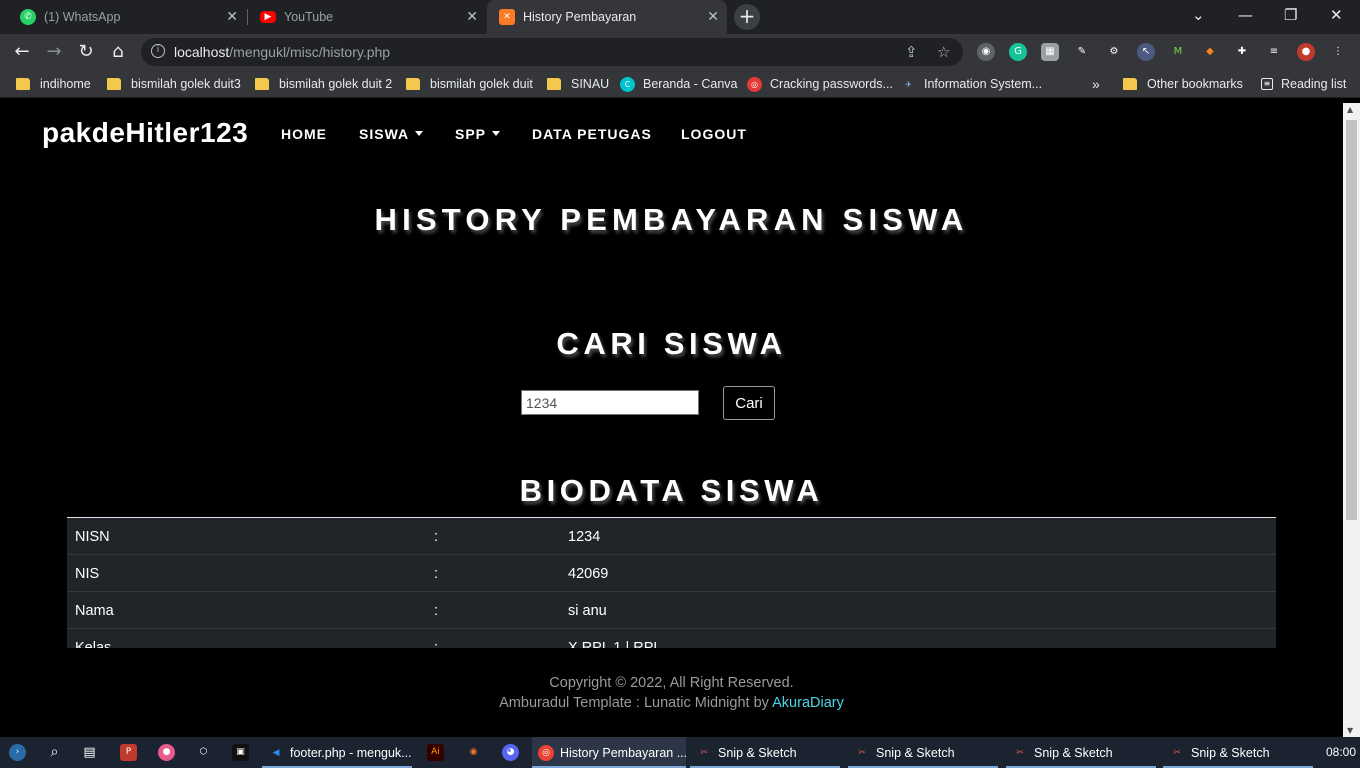 The width and height of the screenshot is (1360, 768). Describe the element at coordinates (1350, 109) in the screenshot. I see `scroll-up-icon: ▲` at that location.